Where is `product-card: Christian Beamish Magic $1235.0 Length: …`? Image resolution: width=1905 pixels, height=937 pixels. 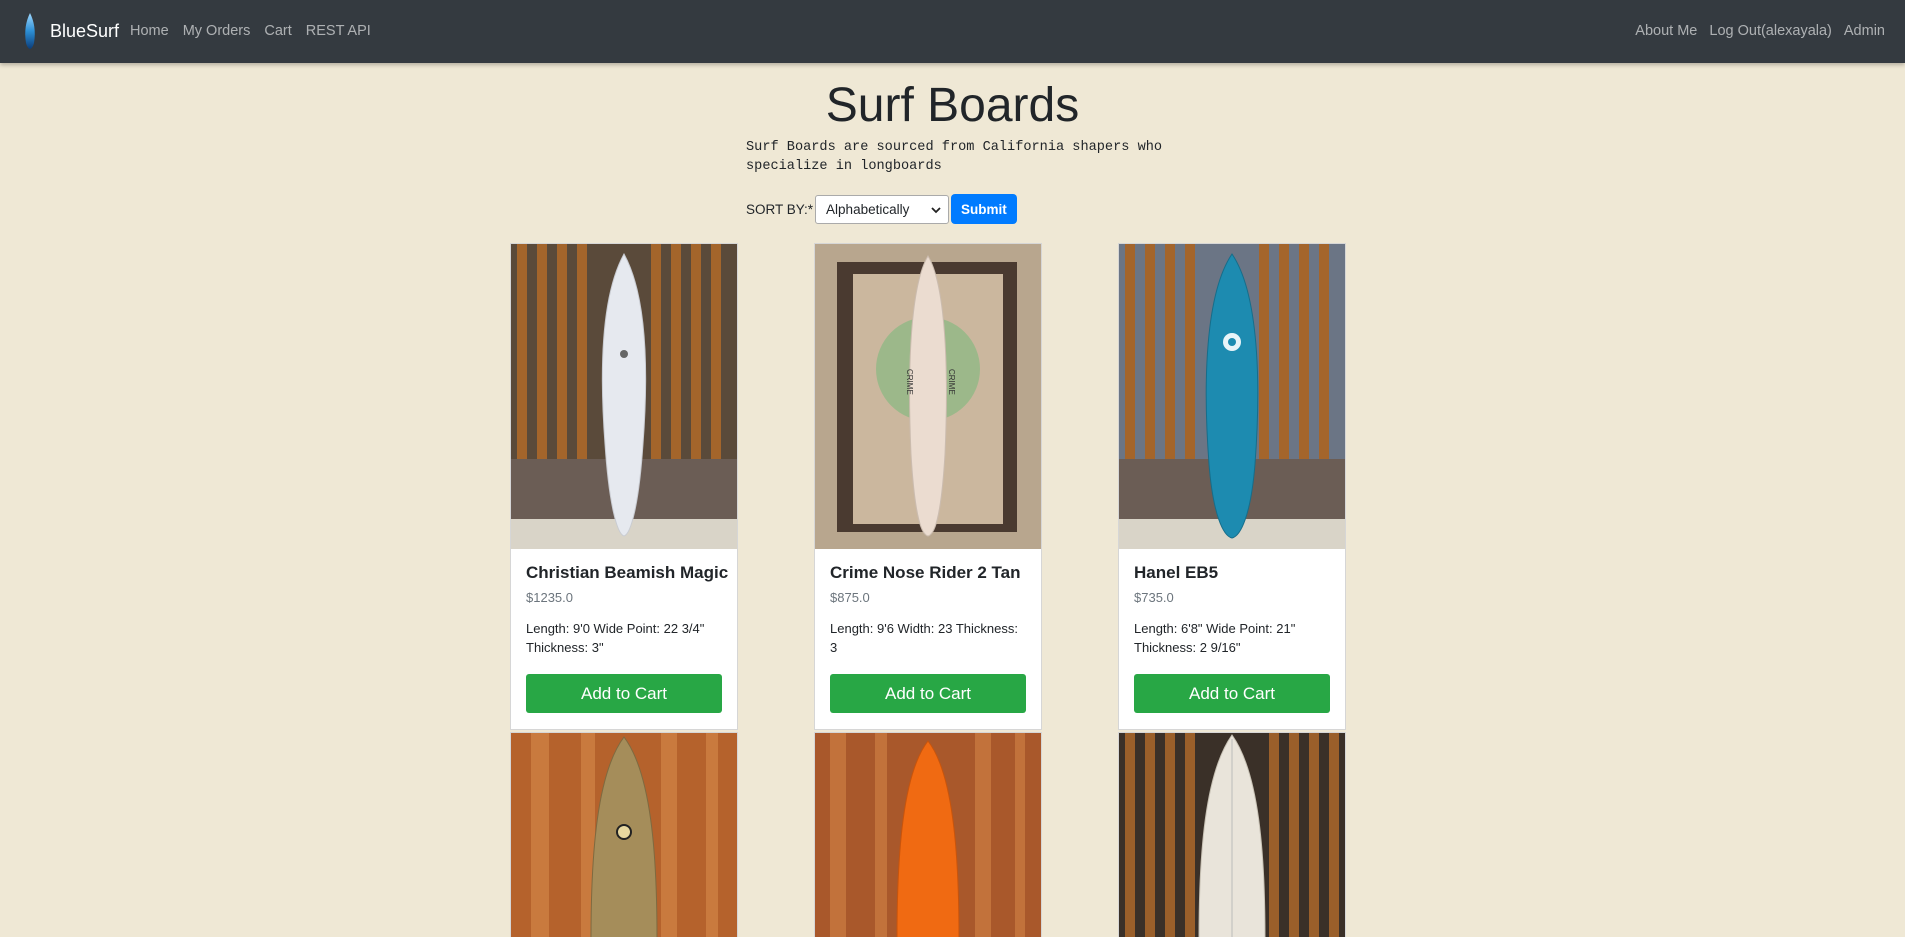
product-card: Christian Beamish Magic $1235.0 Length: … is located at coordinates (624, 486).